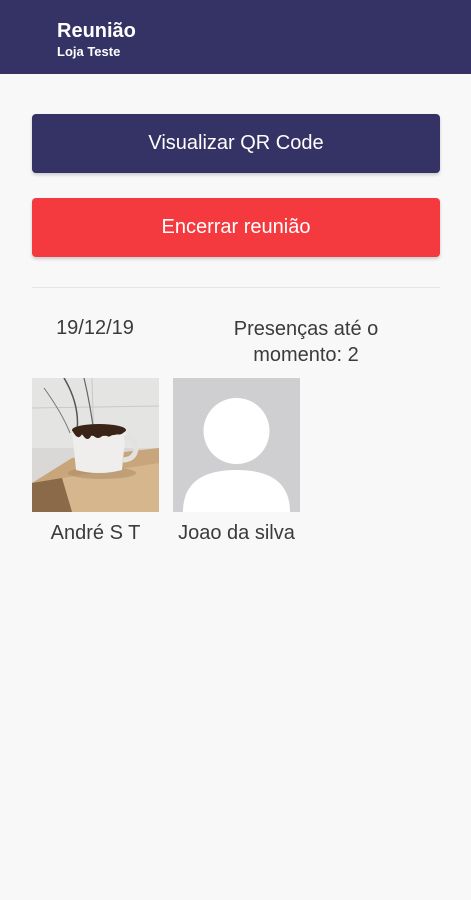  What do you see at coordinates (236, 227) in the screenshot?
I see `end-meeting-button: Encerrar reunião` at bounding box center [236, 227].